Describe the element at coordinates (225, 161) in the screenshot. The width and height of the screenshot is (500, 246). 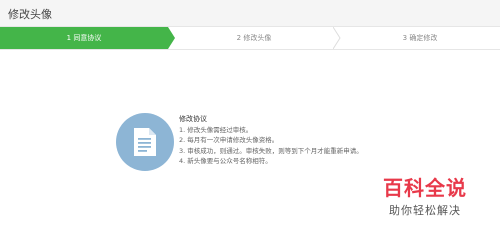
I see `agreement-item: 4. 新头像要与公众号名称相符。` at that location.